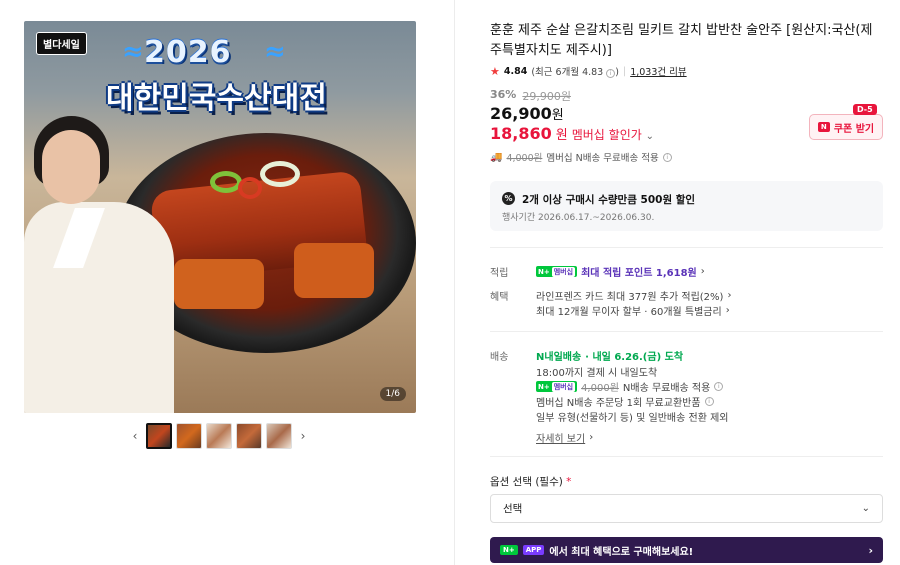 The width and height of the screenshot is (900, 565). I want to click on card-benefit-row: 라인프렌즈 카드 최대 377원 추가 적립(2%) ›, so click(633, 295).